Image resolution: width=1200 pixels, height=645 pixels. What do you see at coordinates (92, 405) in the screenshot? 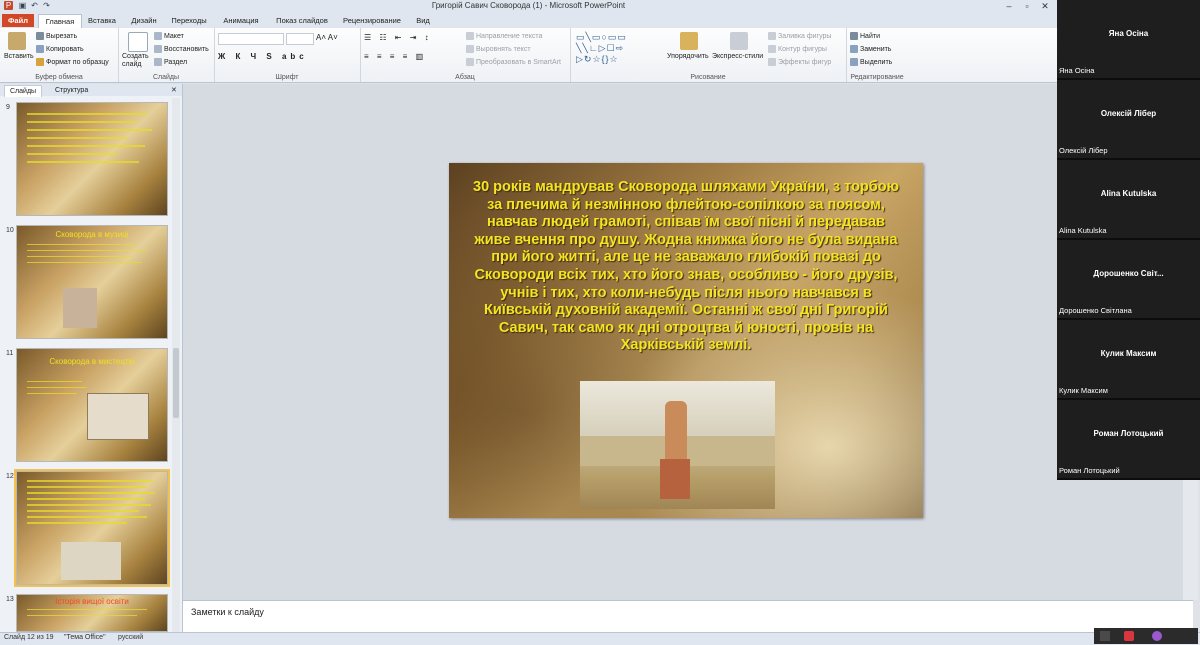
I see `slide-thumbnail-11: Сковорода в мистецтві` at bounding box center [92, 405].